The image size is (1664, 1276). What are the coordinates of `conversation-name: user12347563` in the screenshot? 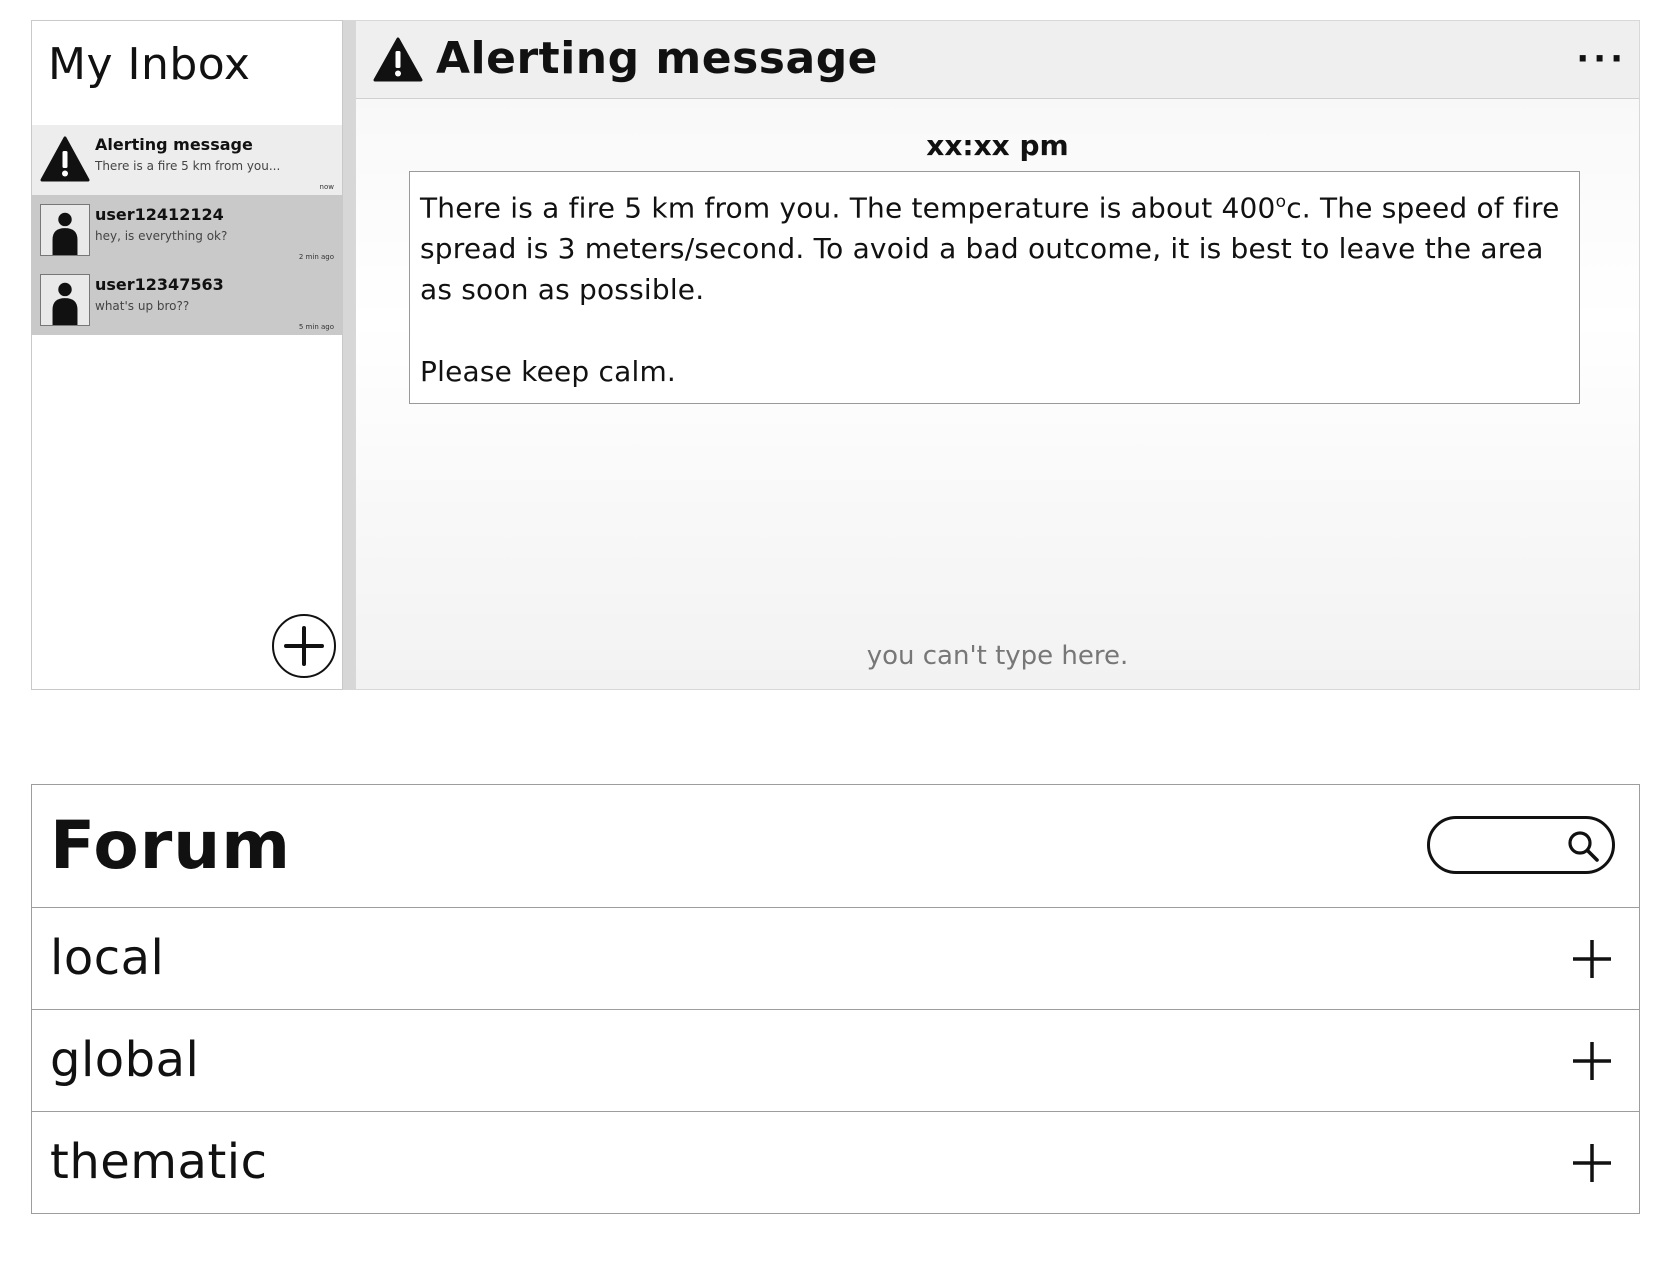 It's located at (159, 284).